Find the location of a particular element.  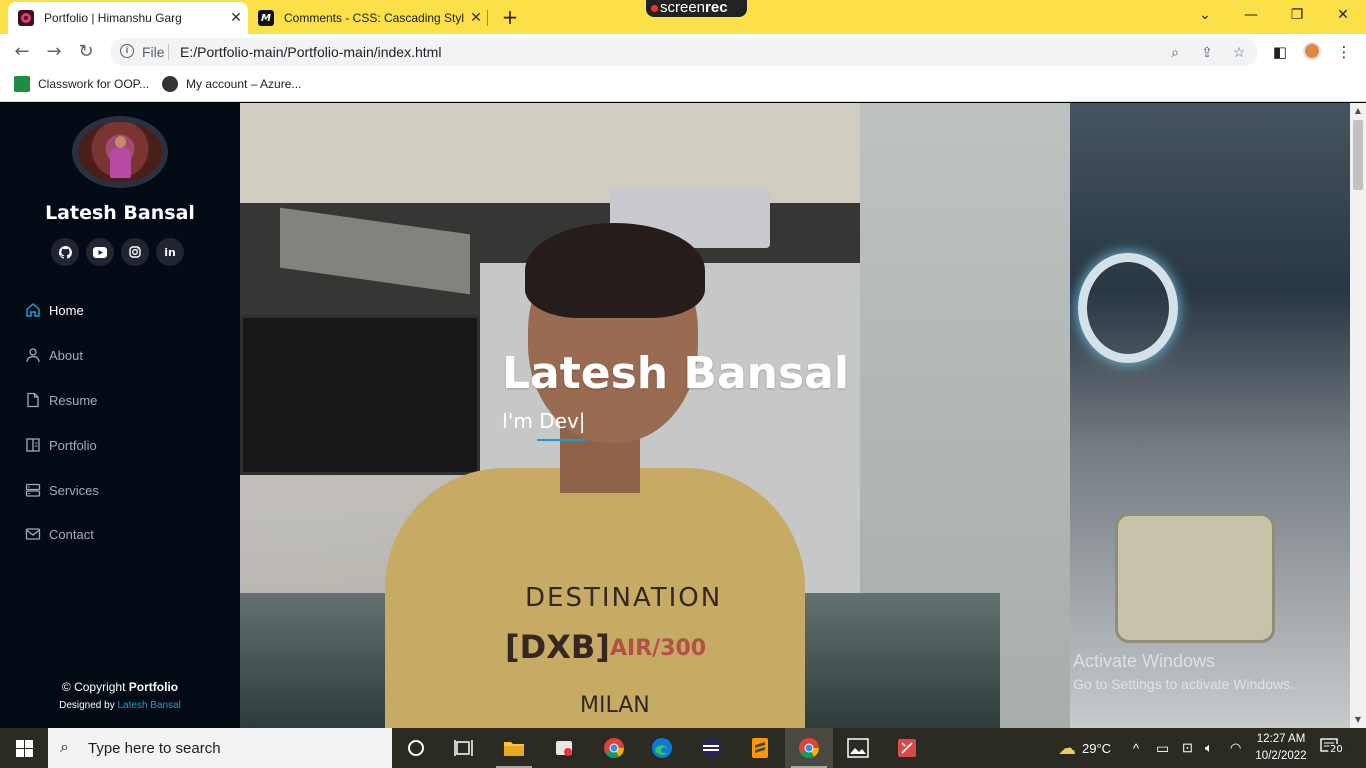

tab-portfolio: Portfolio | Himanshu Garg ✕ is located at coordinates (128, 18).